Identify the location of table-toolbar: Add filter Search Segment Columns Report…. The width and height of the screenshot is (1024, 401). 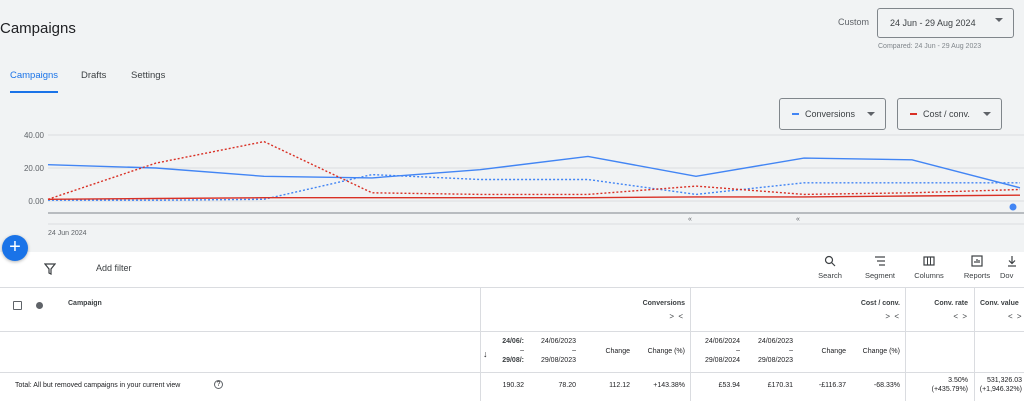
(512, 270).